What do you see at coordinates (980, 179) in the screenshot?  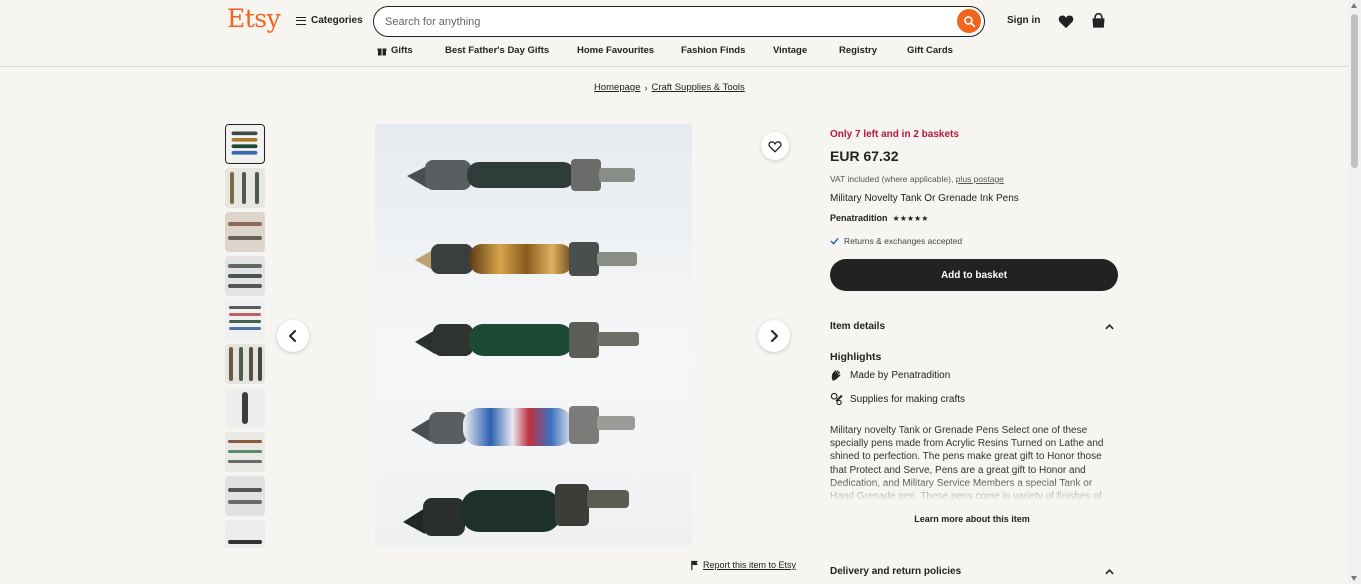 I see `postage-link: plus postage` at bounding box center [980, 179].